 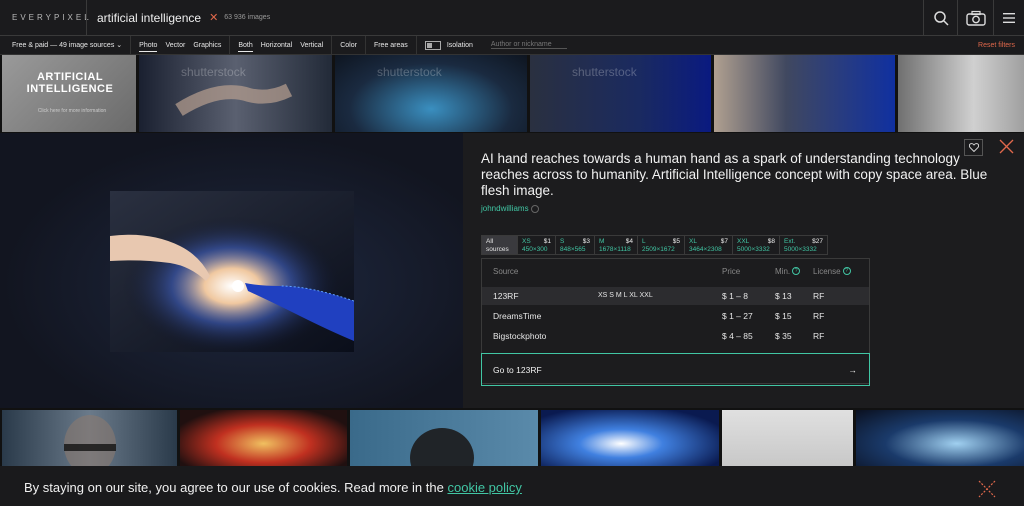 I want to click on source-filter: Free & paid — 49 image sources ⌄, so click(x=67, y=45).